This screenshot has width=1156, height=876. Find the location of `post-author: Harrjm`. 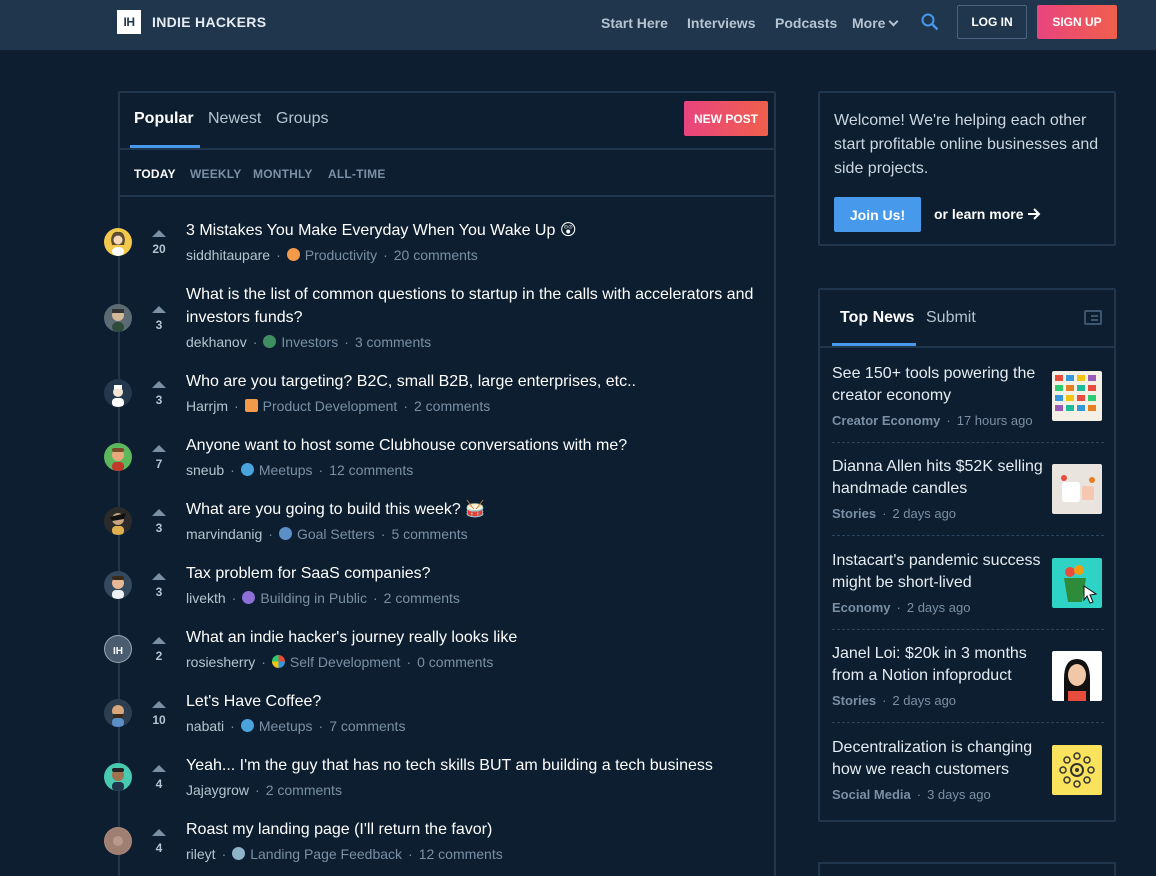

post-author: Harrjm is located at coordinates (207, 406).